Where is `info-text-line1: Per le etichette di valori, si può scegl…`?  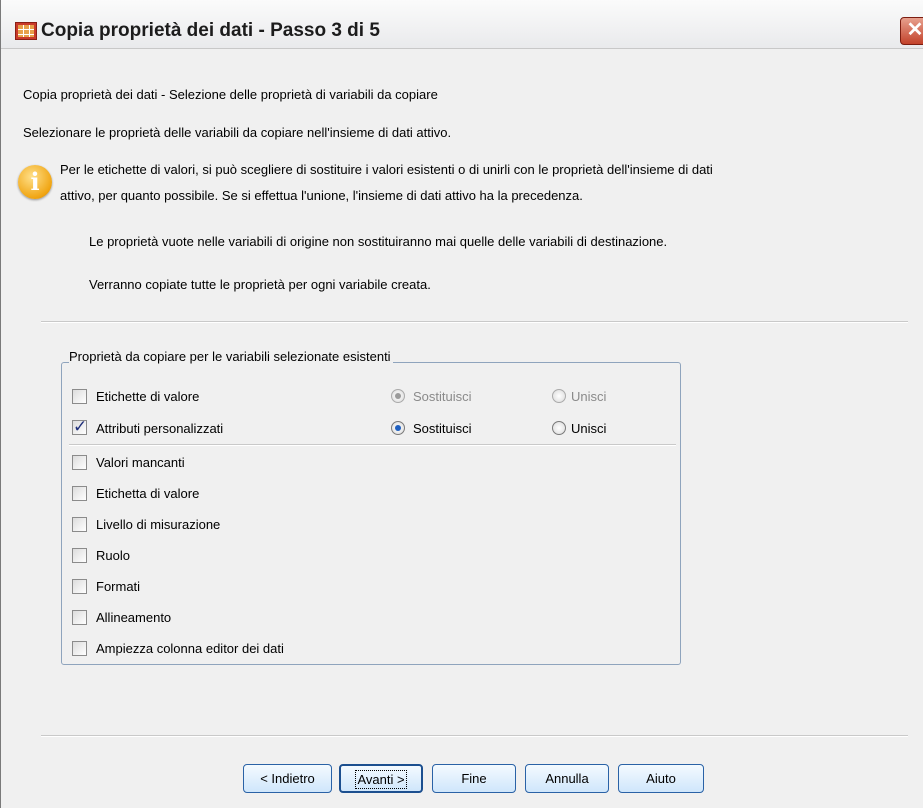 info-text-line1: Per le etichette di valori, si può scegl… is located at coordinates (386, 169).